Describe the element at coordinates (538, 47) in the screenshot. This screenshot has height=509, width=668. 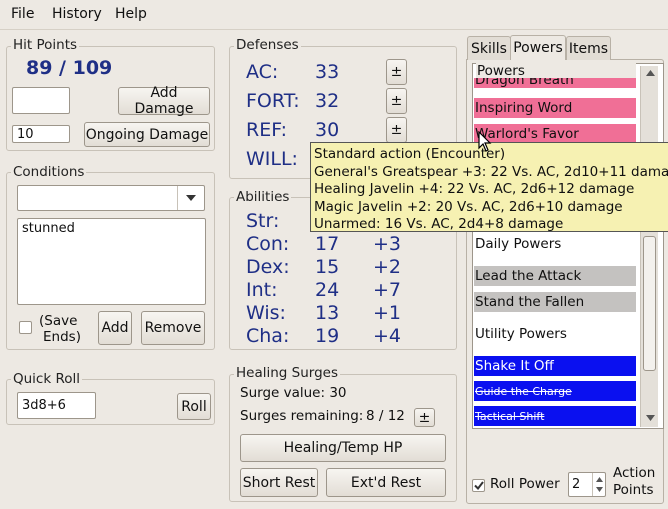
I see `tab-powers: Powers` at that location.